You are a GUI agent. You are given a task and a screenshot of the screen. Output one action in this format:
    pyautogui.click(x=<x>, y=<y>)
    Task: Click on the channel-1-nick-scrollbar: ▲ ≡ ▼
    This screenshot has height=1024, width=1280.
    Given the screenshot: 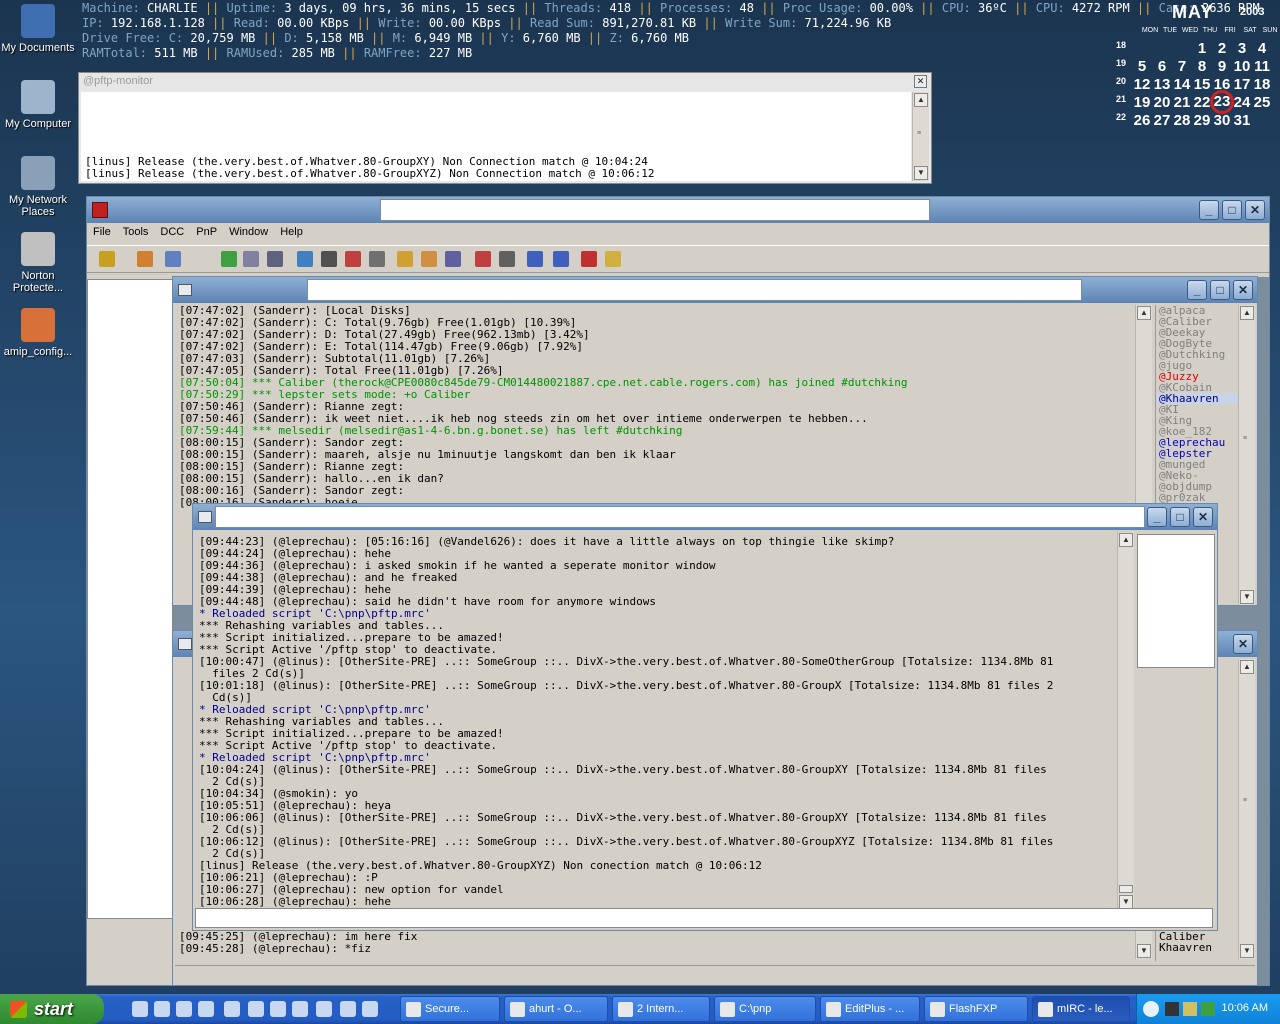 What is the action you would take?
    pyautogui.click(x=1246, y=455)
    